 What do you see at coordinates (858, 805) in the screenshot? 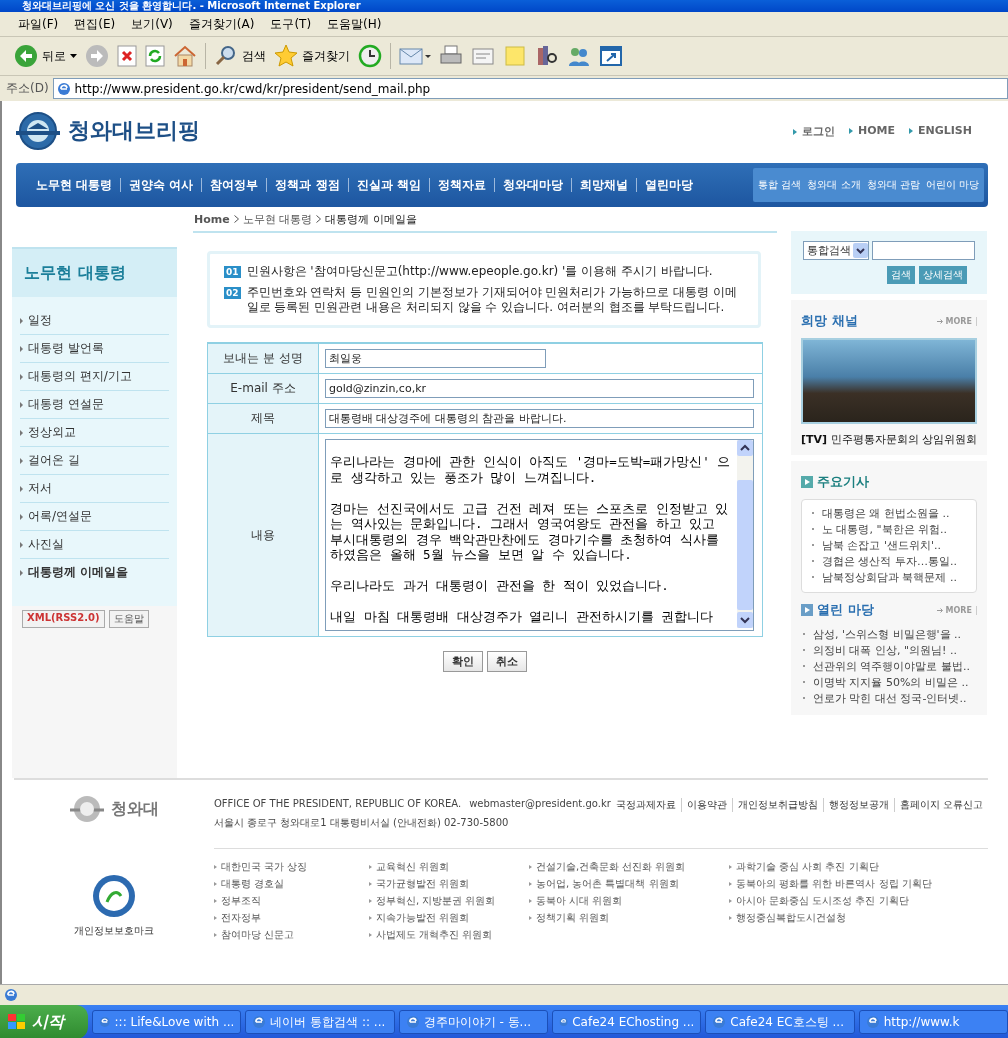
I see `footer-link: 행정정보공개` at bounding box center [858, 805].